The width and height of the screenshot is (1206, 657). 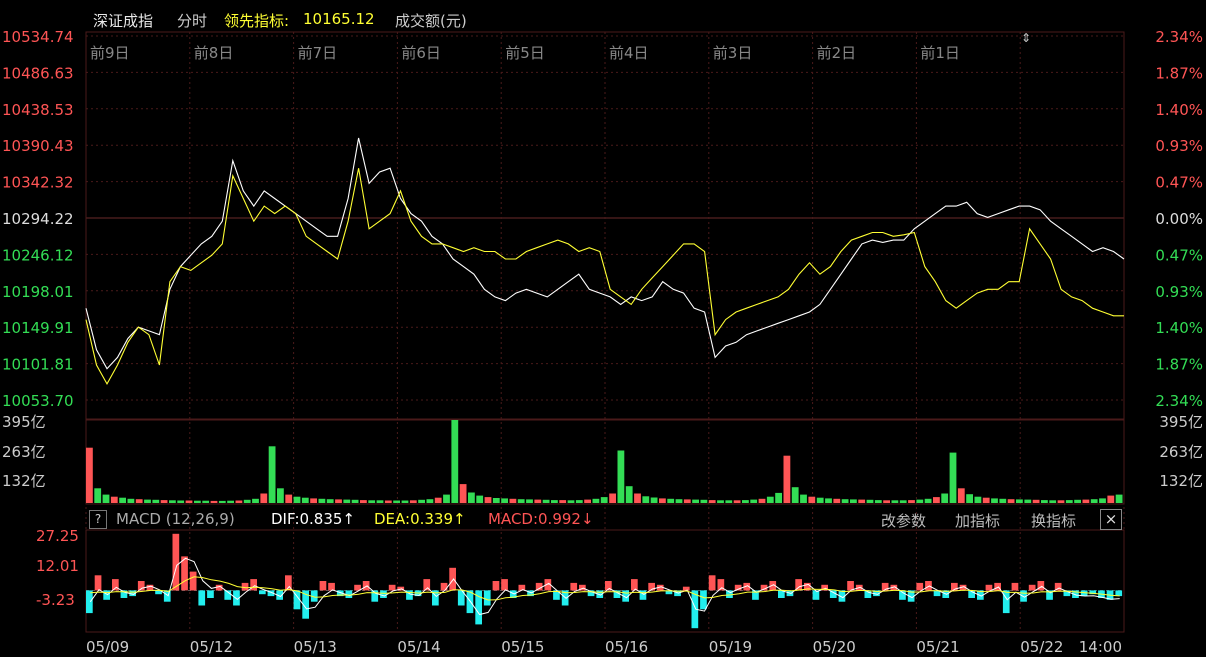 I want to click on turnover-bars, so click(x=604, y=461).